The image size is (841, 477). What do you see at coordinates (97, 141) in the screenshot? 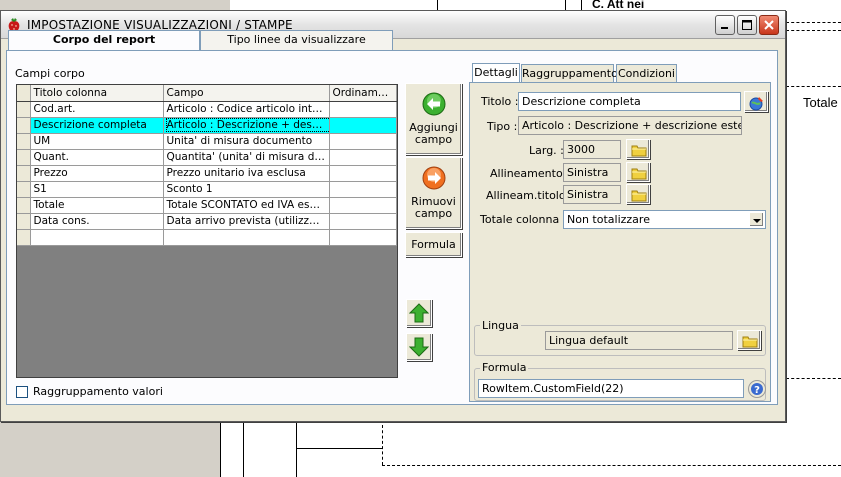
I see `cell-titolo: UM` at bounding box center [97, 141].